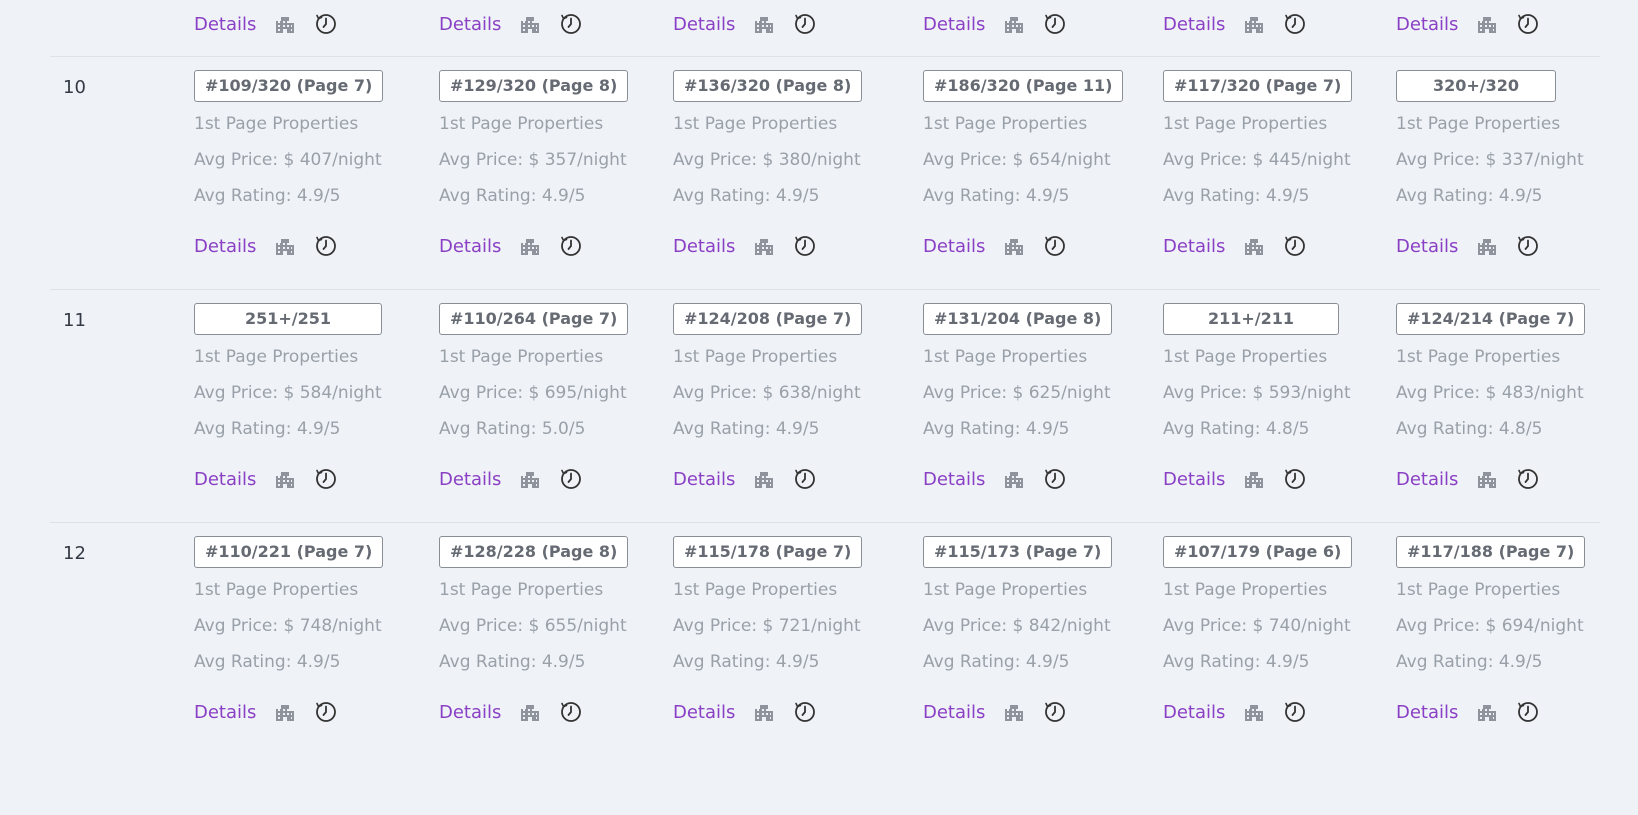  I want to click on rank-badge: #136/320 (Page 8), so click(768, 86).